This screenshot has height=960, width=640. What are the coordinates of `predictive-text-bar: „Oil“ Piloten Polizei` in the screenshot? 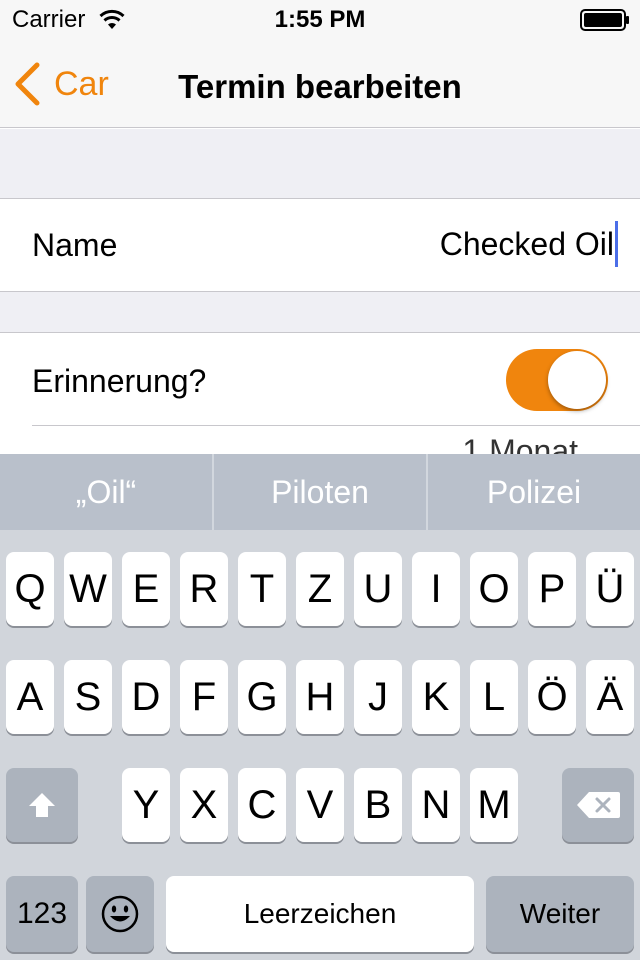 It's located at (320, 492).